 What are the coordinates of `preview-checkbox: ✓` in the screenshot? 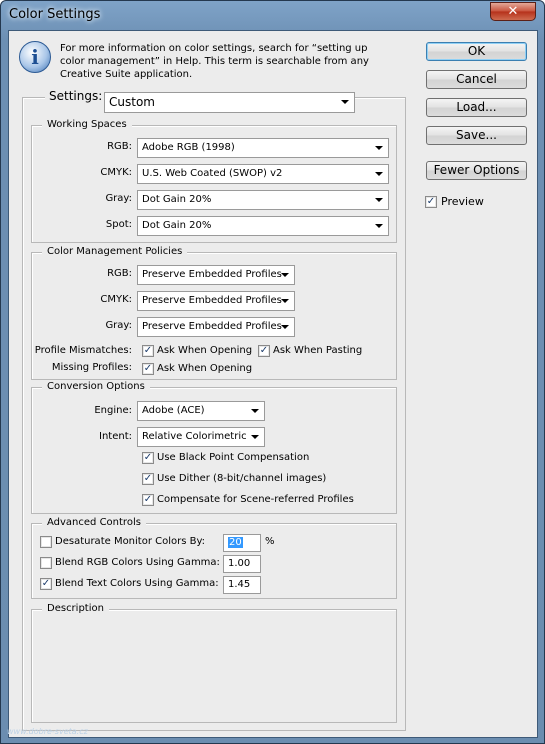 It's located at (431, 202).